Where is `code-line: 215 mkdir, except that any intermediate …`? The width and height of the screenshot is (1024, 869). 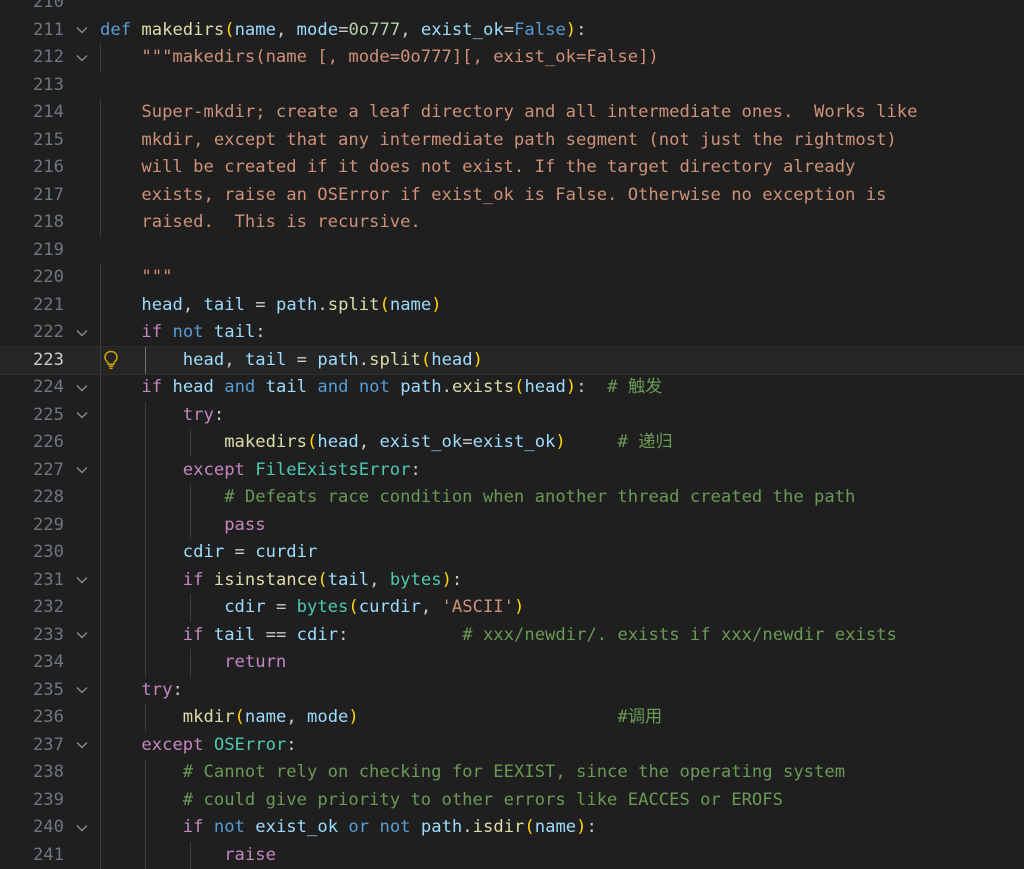
code-line: 215 mkdir, except that any intermediate … is located at coordinates (512, 140).